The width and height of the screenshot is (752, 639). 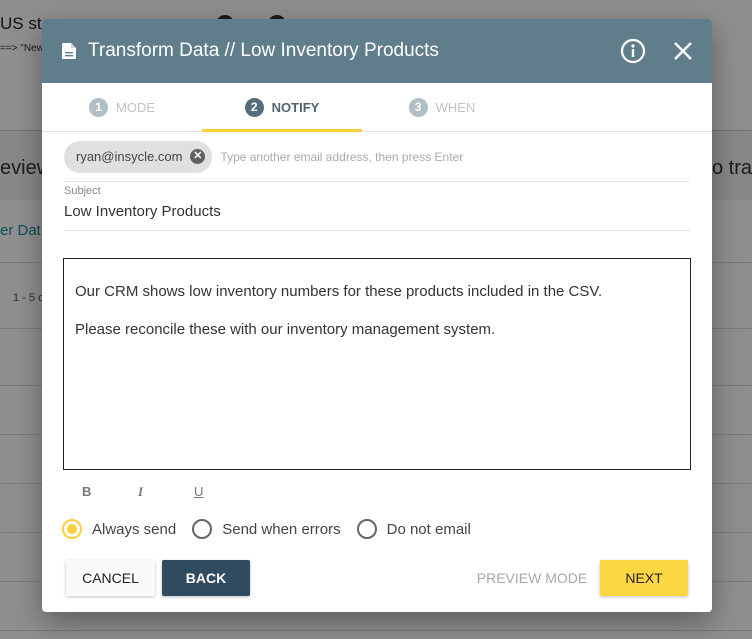 I want to click on subject-input, so click(x=377, y=211).